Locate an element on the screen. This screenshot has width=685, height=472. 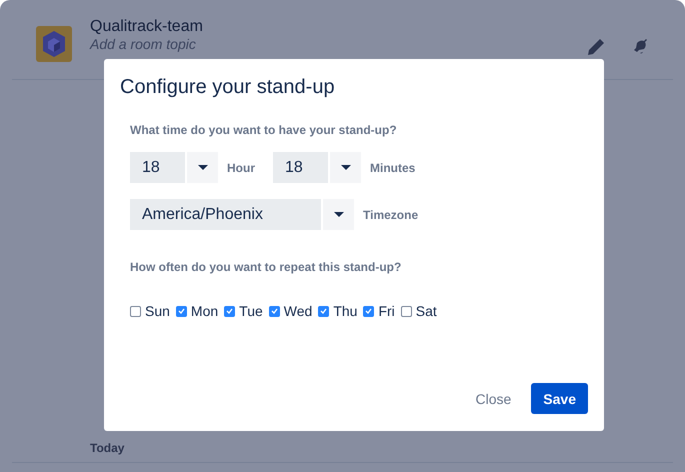
field-label: Timezone is located at coordinates (390, 215).